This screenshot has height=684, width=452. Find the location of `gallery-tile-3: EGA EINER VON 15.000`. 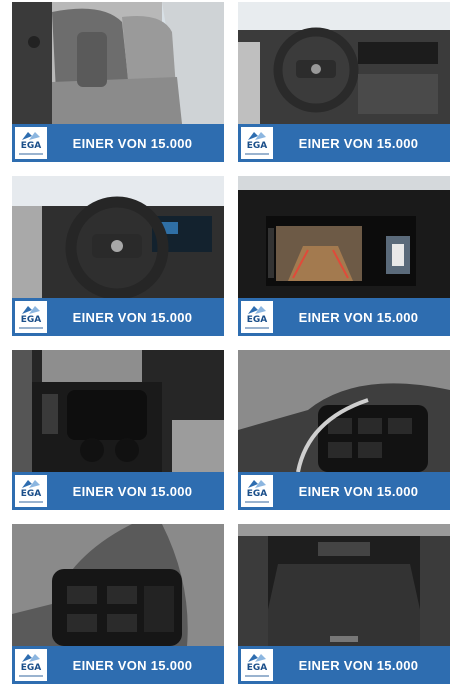

gallery-tile-3: EGA EINER VON 15.000 is located at coordinates (118, 256).